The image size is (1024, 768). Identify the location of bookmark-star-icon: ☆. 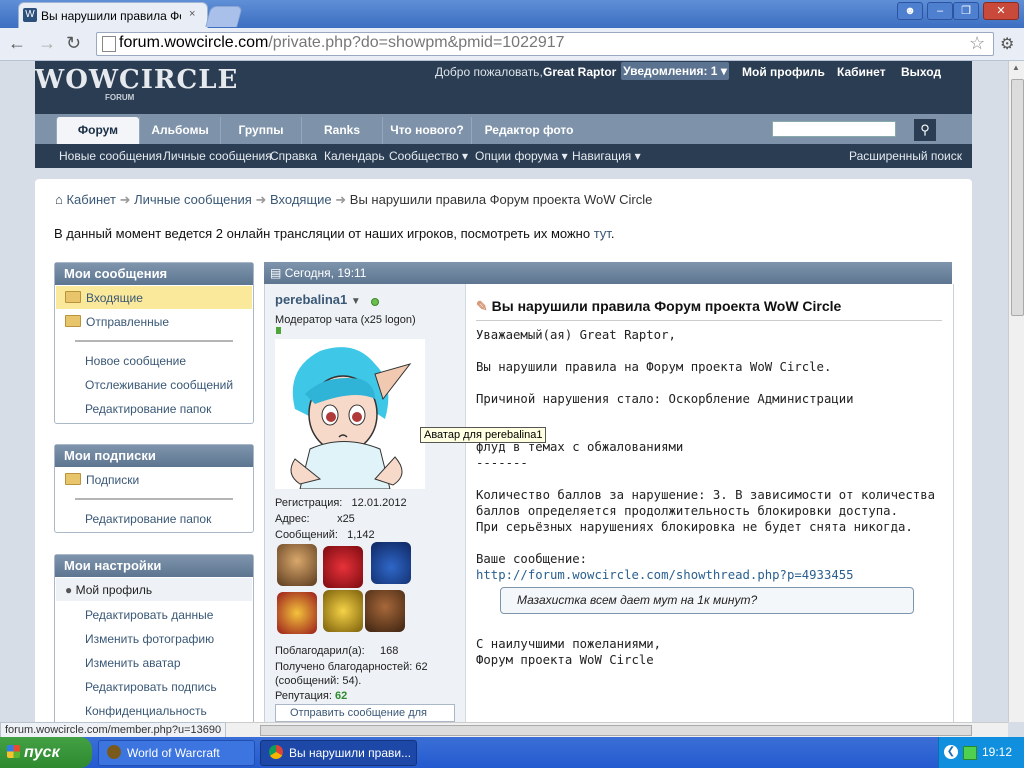
(977, 43).